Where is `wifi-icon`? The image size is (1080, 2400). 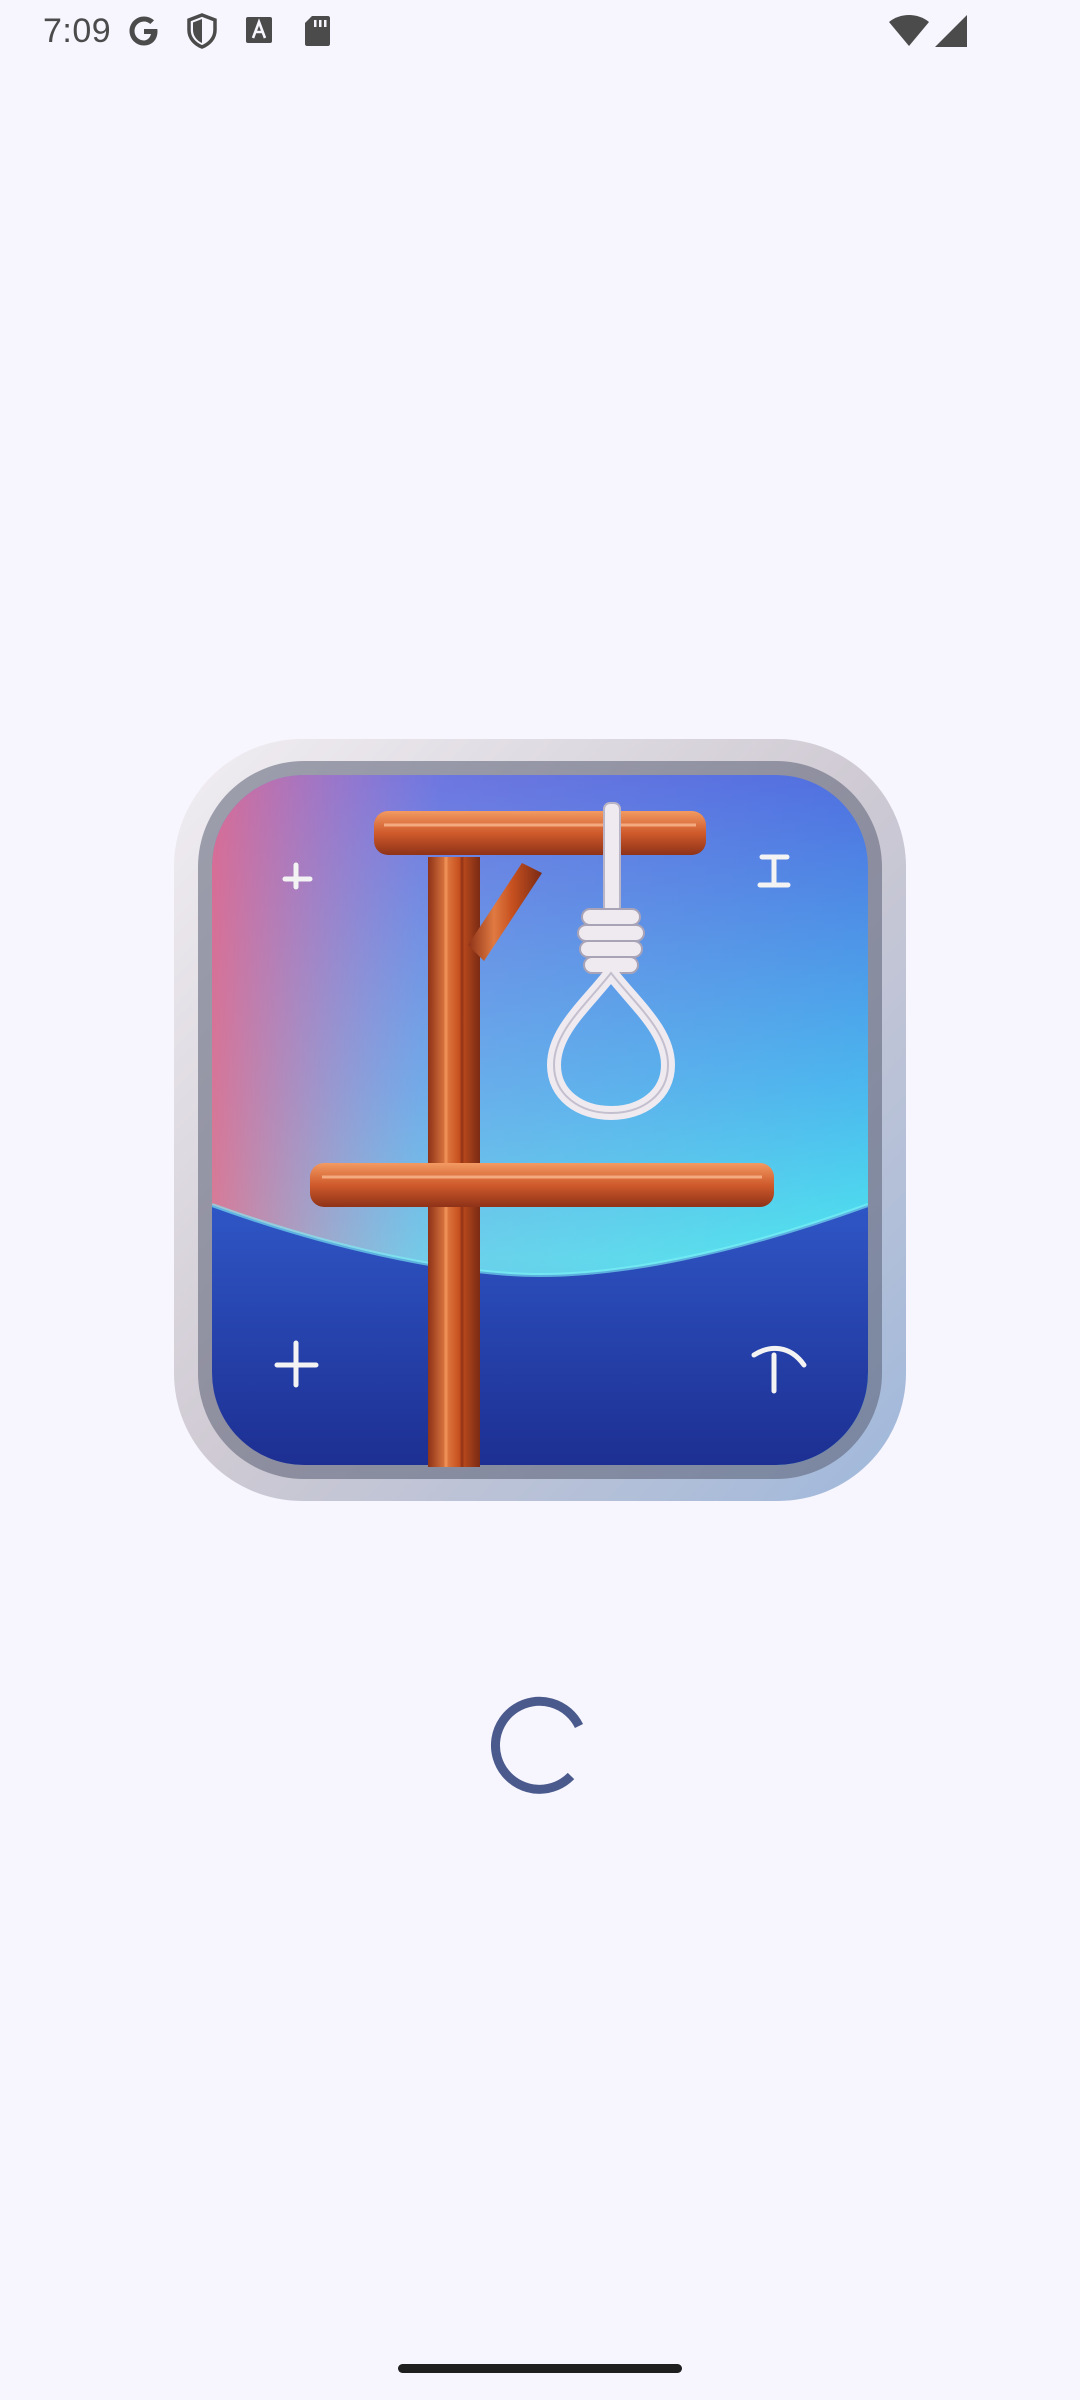
wifi-icon is located at coordinates (909, 30).